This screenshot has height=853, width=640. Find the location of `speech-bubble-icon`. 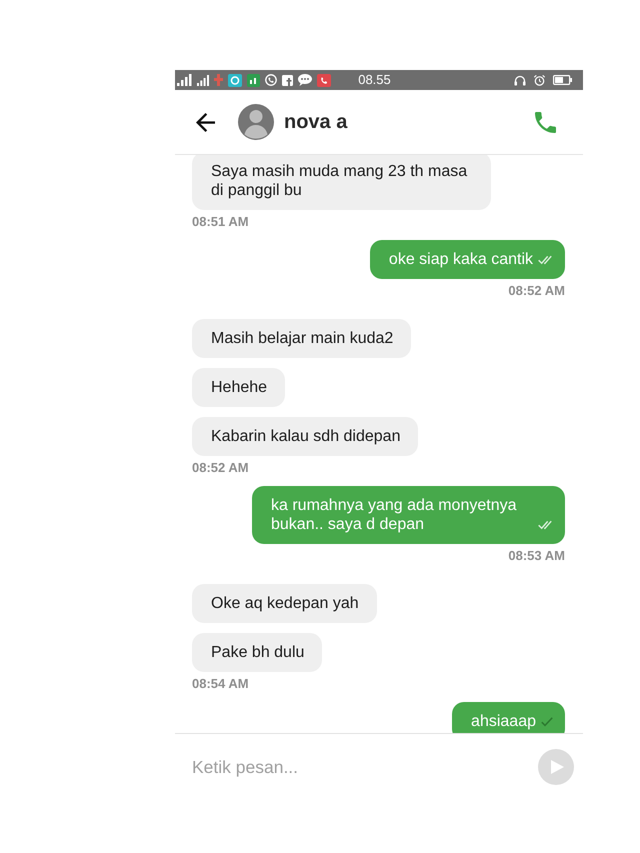

speech-bubble-icon is located at coordinates (305, 80).